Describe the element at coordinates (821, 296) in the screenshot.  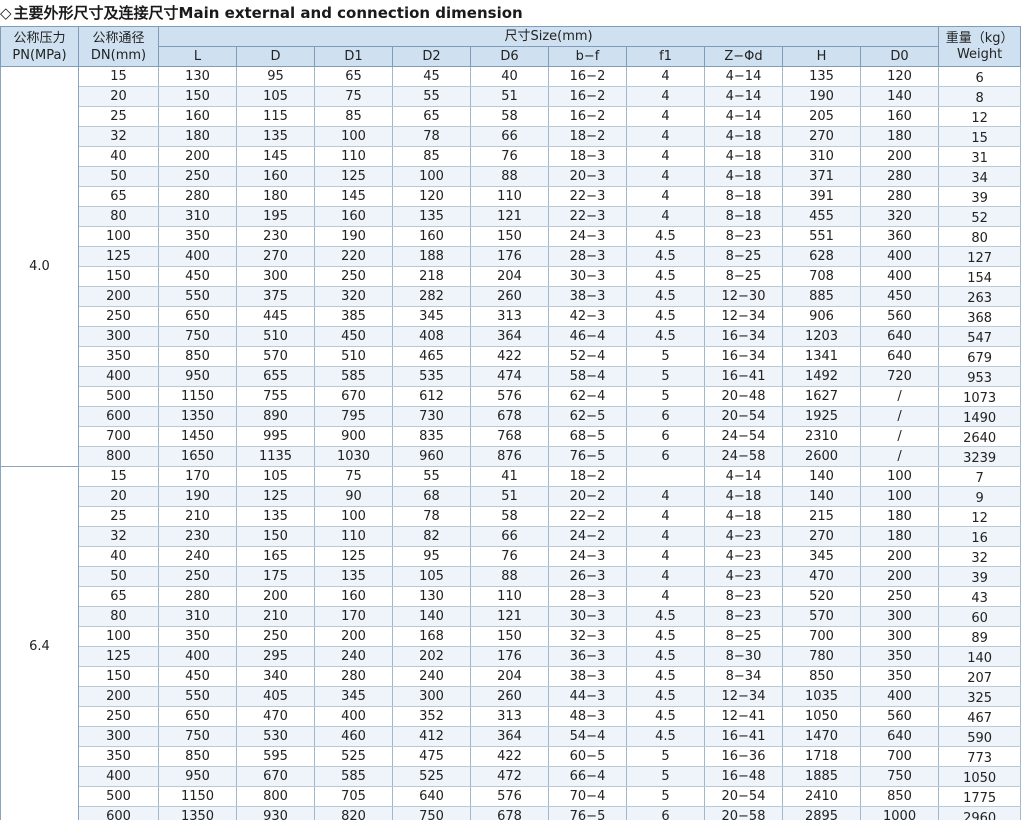
I see `dimension-cell: 885` at that location.